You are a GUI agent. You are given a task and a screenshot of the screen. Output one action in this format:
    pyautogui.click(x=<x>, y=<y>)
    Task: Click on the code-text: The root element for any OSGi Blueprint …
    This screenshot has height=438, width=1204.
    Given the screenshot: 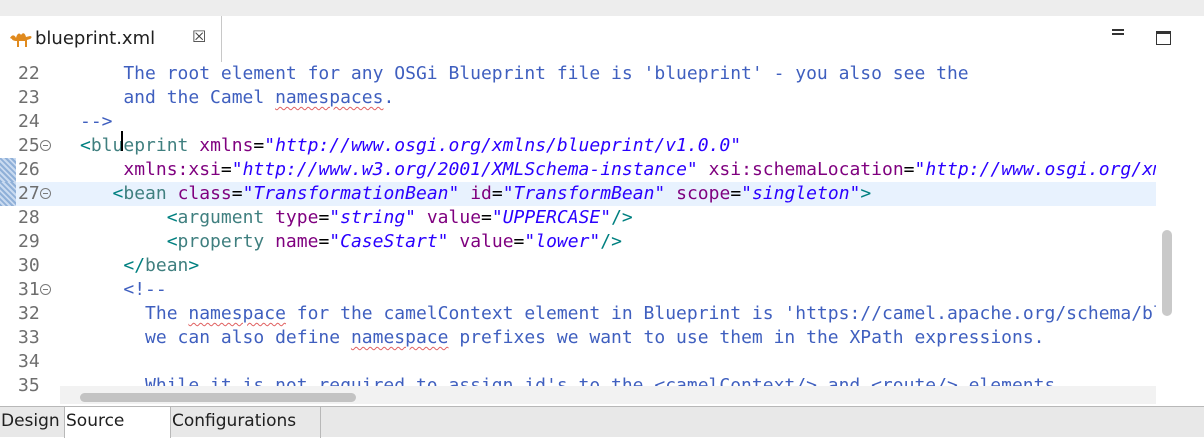 What is the action you would take?
    pyautogui.click(x=524, y=74)
    